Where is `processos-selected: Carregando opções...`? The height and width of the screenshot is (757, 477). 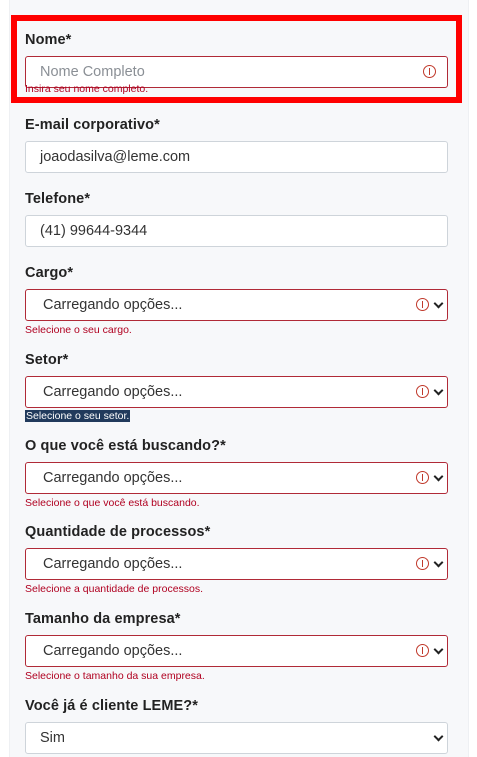 processos-selected: Carregando opções... is located at coordinates (113, 564).